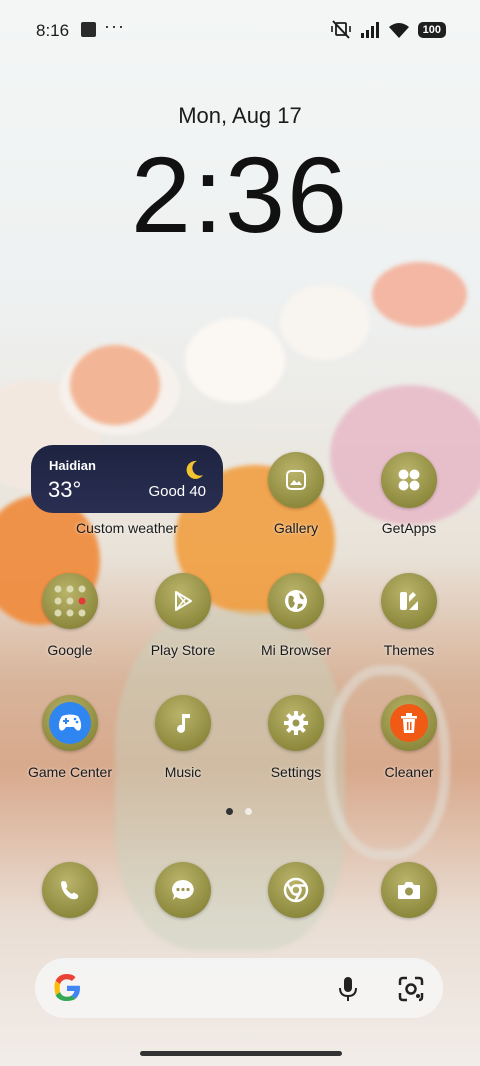 The image size is (480, 1066). I want to click on mibrowser-label: Mi Browser, so click(295, 650).